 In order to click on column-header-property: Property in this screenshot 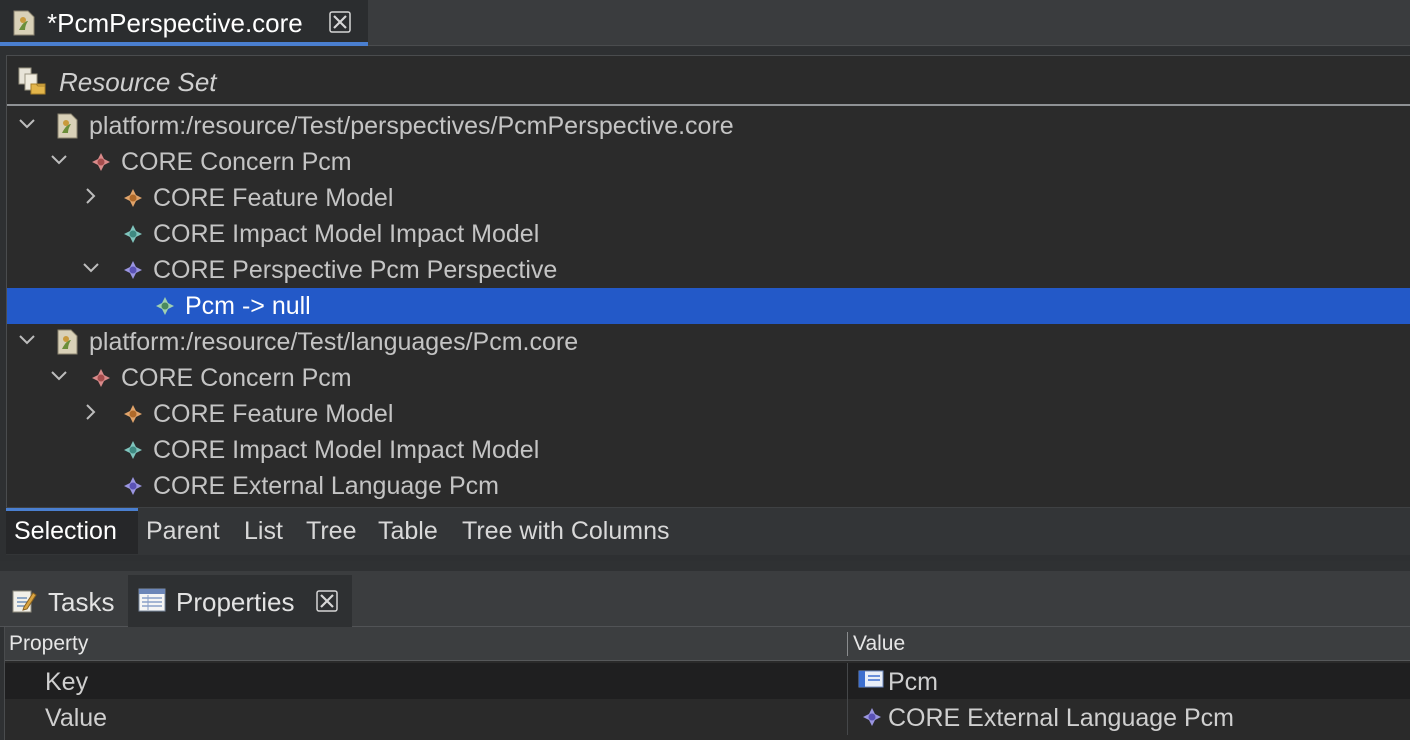, I will do `click(48, 644)`.